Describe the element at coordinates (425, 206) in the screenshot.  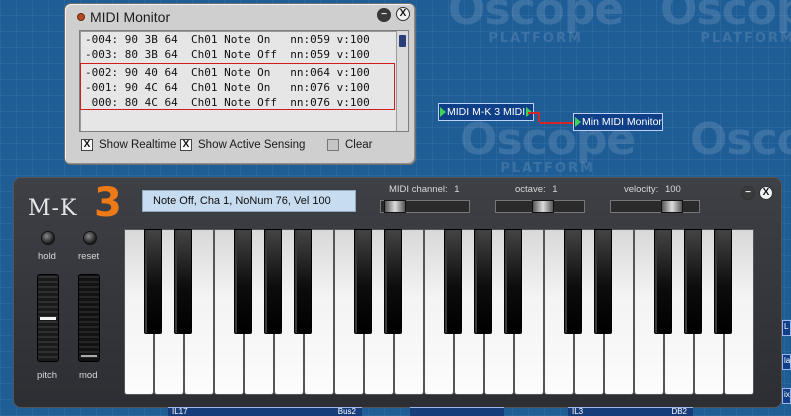
I see `midi-channel-slider` at that location.